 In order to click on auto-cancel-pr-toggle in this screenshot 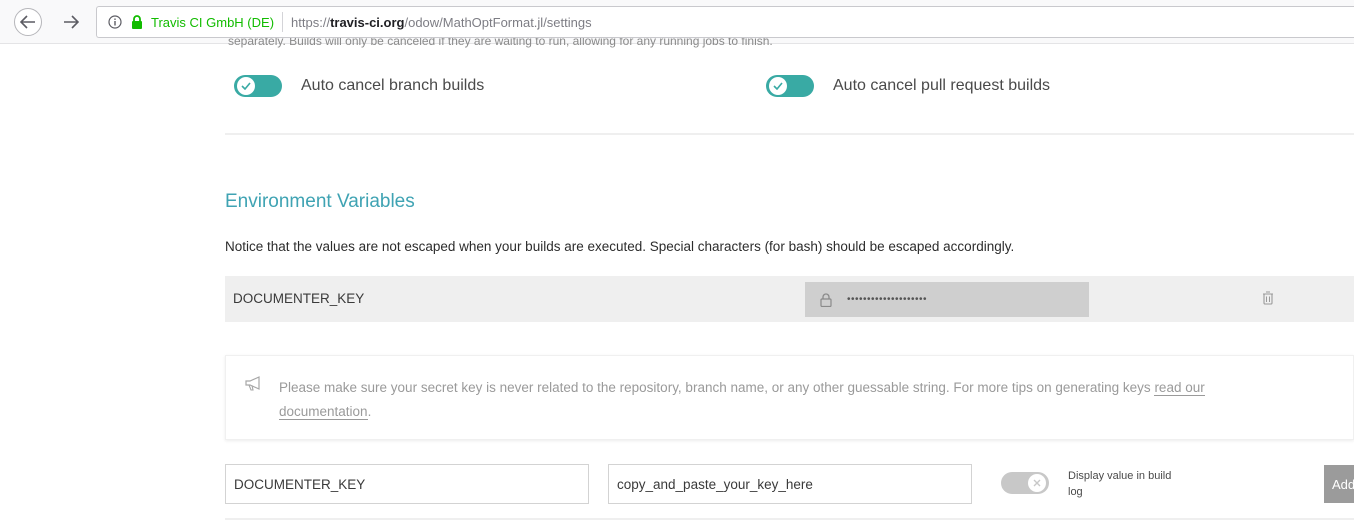, I will do `click(790, 86)`.